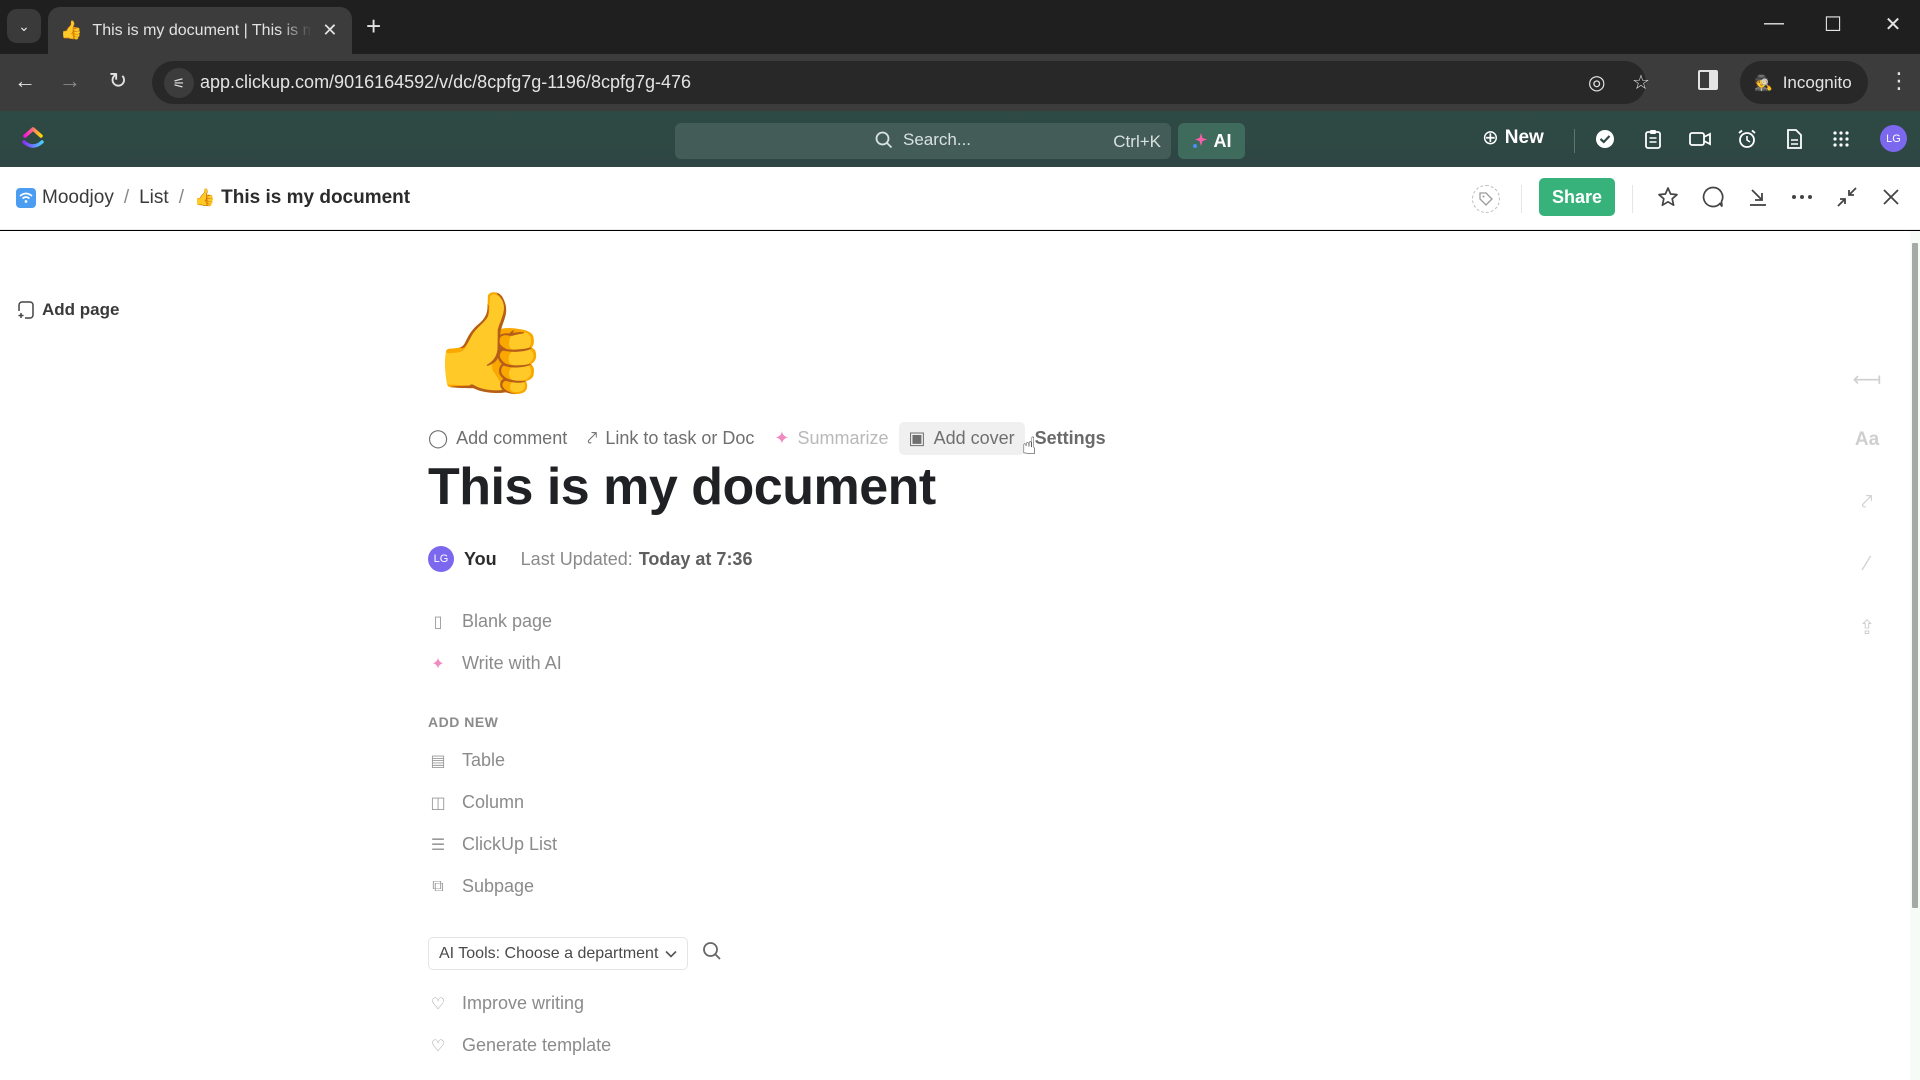 The width and height of the screenshot is (1920, 1080). What do you see at coordinates (670, 438) in the screenshot?
I see `link-to-task-button: ⤤ Link to task or Doc` at bounding box center [670, 438].